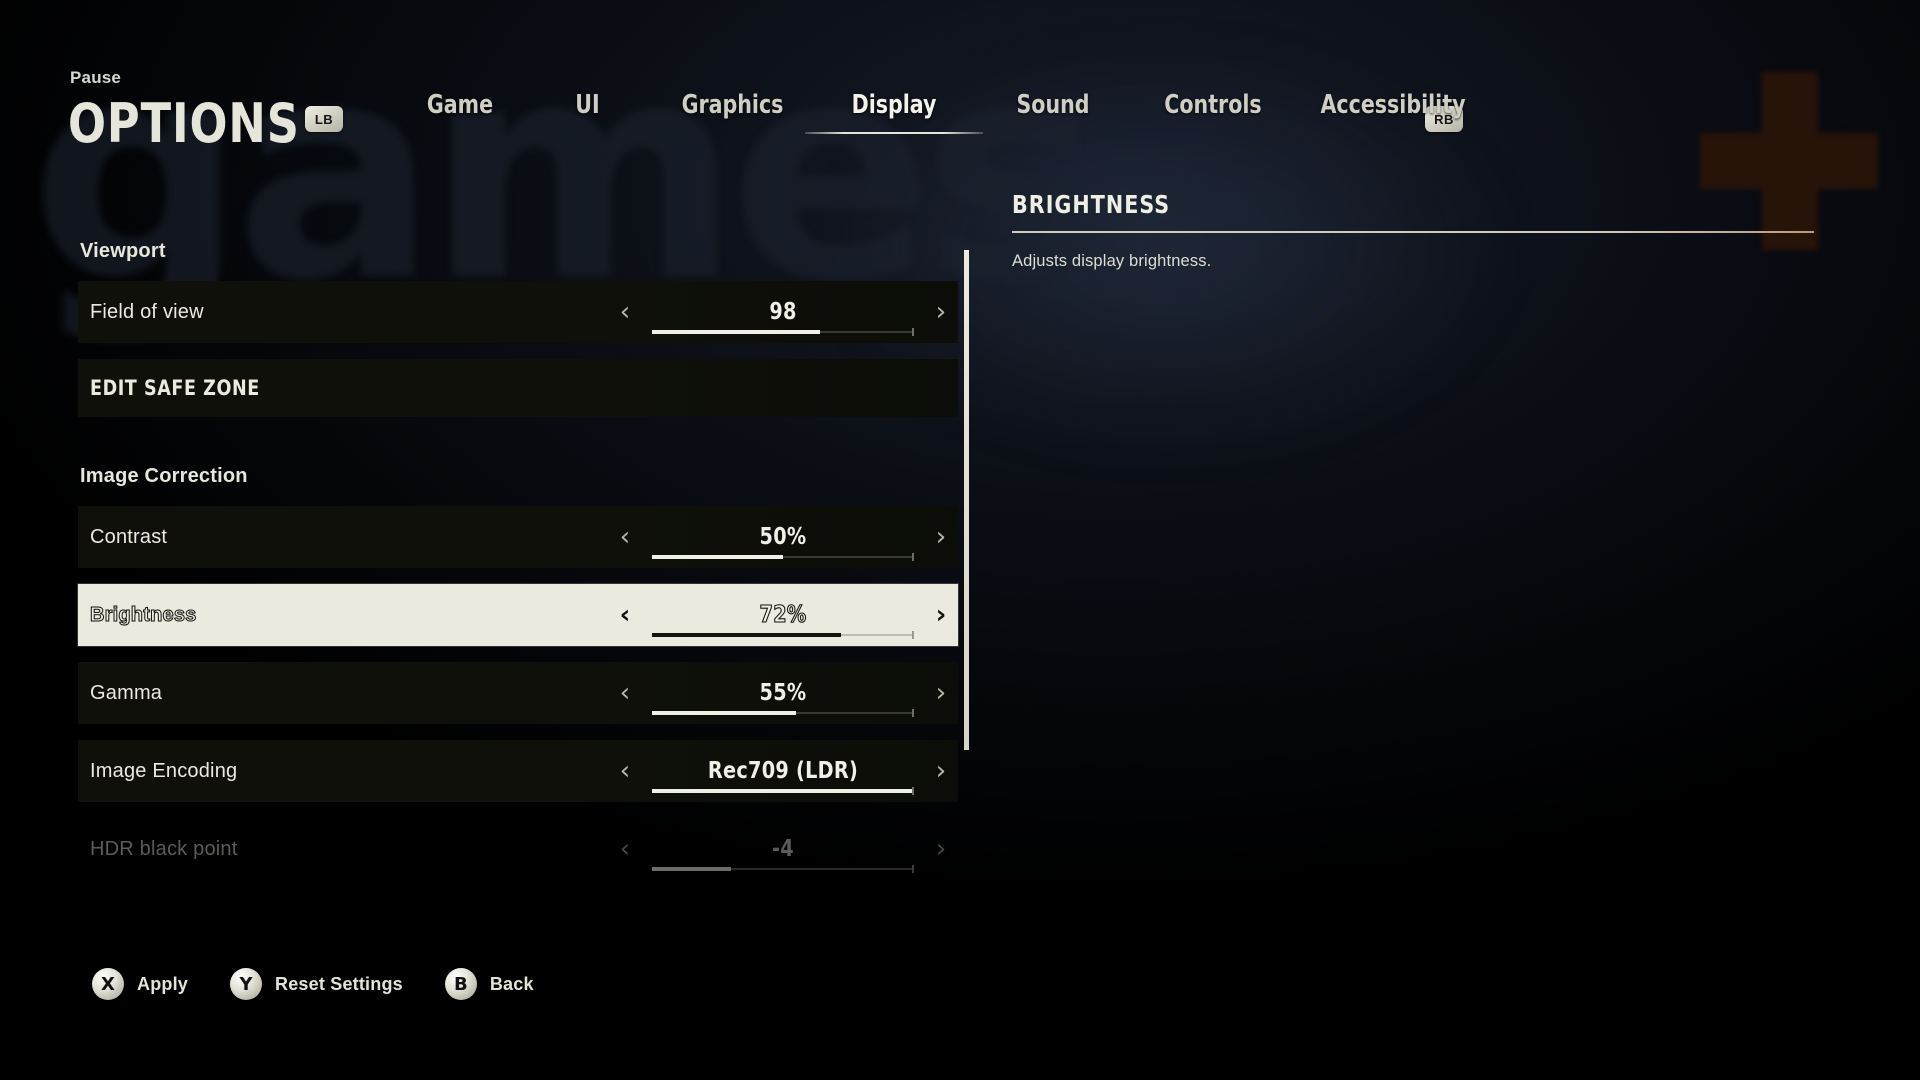 This screenshot has height=1080, width=1920. What do you see at coordinates (518, 771) in the screenshot?
I see `setting-row-image-encoding: Image Encoding ‹ Rec709 (LDR) ›` at bounding box center [518, 771].